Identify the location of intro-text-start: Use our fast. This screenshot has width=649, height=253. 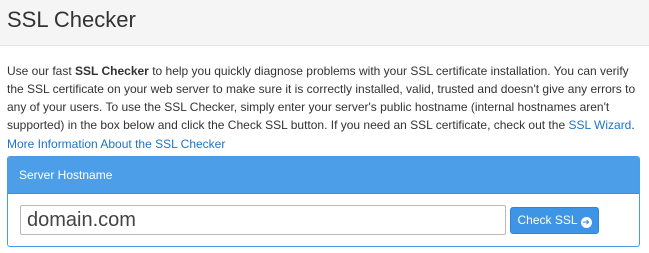
(41, 71).